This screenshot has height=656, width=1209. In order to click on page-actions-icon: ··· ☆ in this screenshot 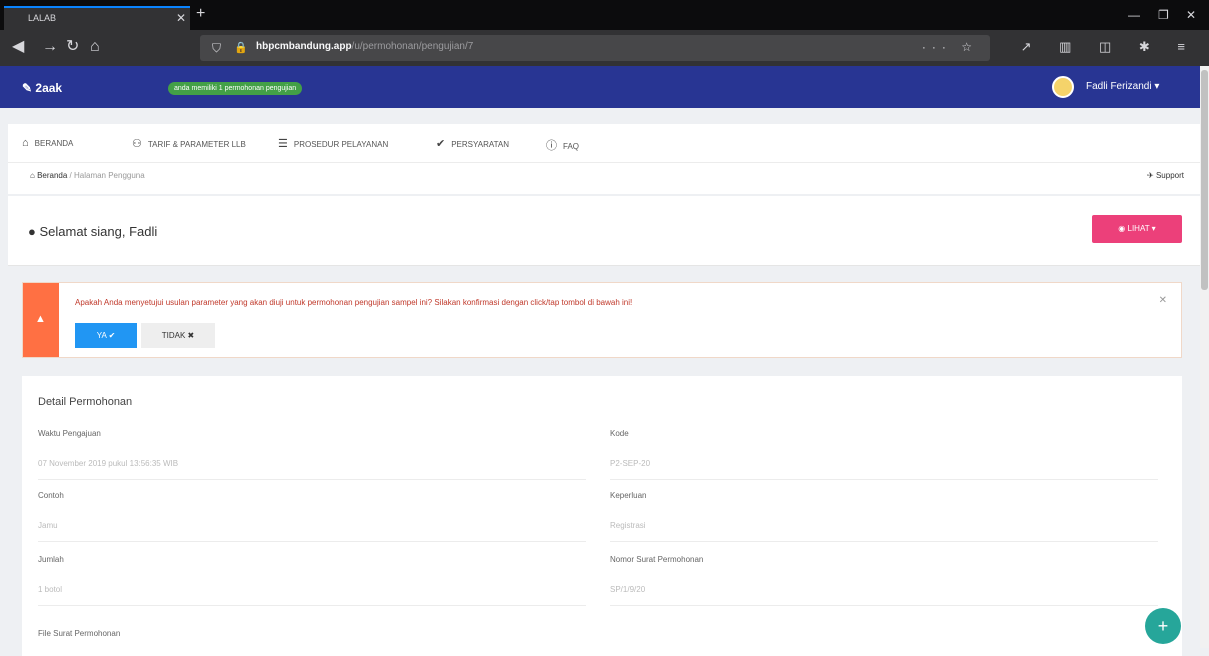, I will do `click(950, 47)`.